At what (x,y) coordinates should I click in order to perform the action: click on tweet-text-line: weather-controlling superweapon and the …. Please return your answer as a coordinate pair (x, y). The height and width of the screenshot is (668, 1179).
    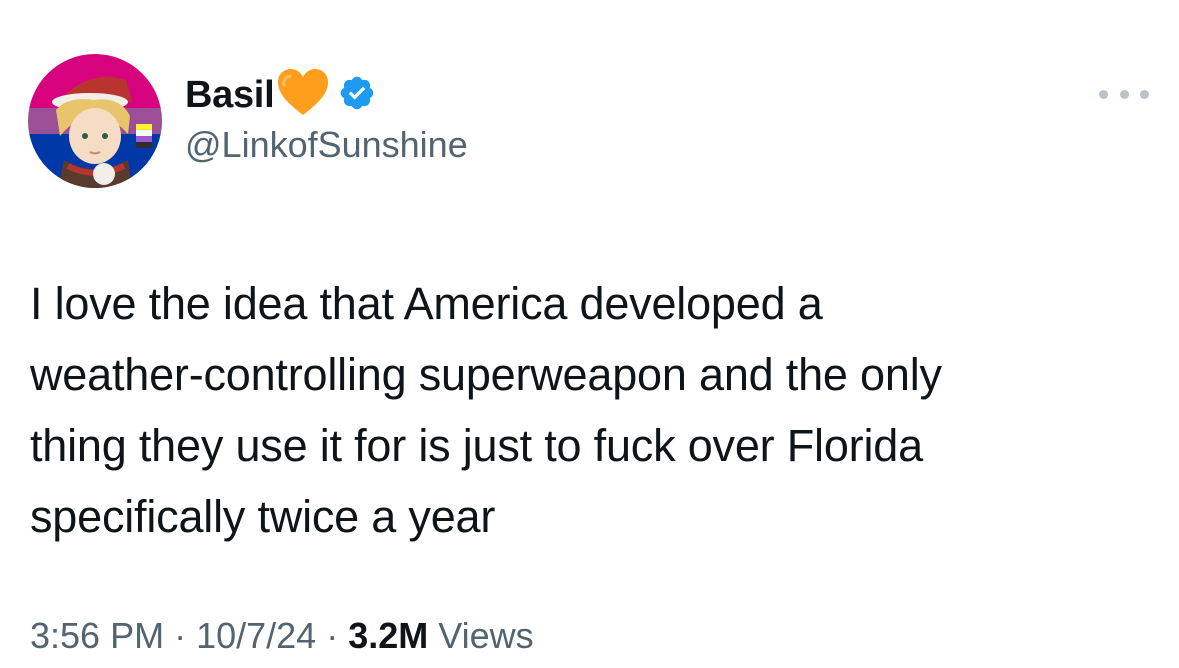
    Looking at the image, I should click on (486, 374).